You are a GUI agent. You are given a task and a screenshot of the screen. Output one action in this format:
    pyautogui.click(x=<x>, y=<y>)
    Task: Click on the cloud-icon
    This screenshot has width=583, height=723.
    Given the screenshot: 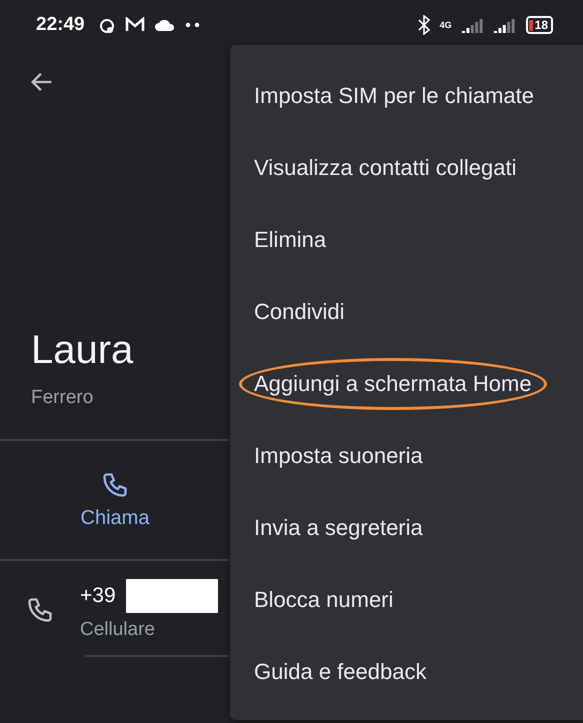 What is the action you would take?
    pyautogui.click(x=164, y=25)
    